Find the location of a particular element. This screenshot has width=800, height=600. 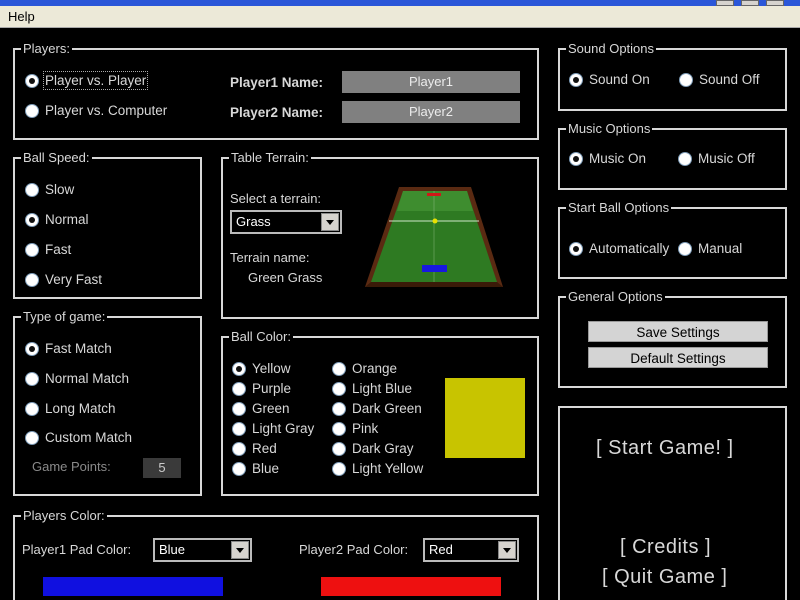

game-points-label: Game Points: is located at coordinates (71, 466).